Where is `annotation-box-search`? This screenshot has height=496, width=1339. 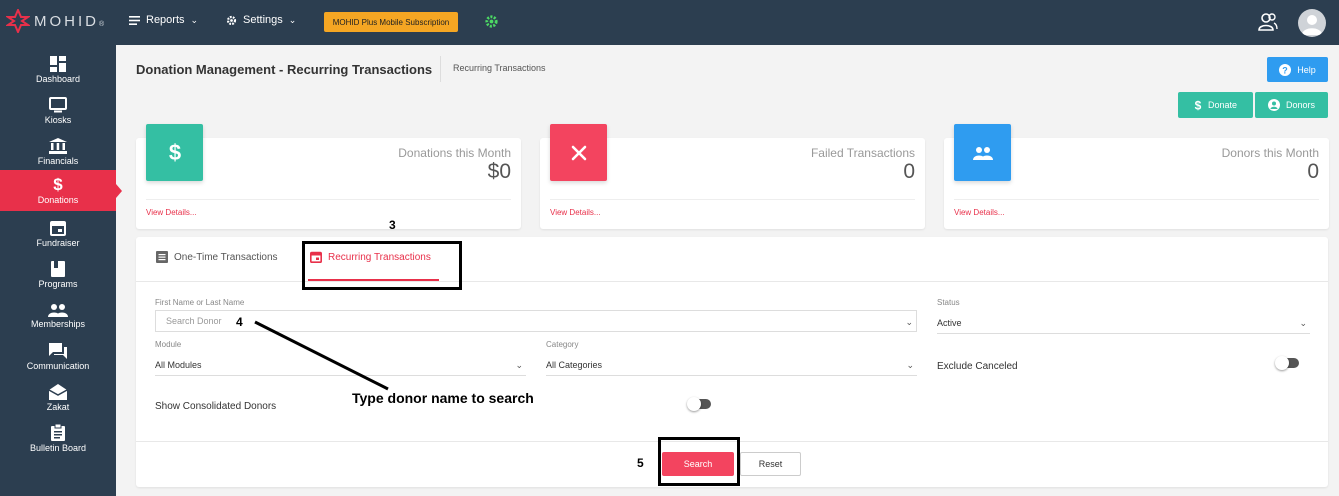 annotation-box-search is located at coordinates (699, 461).